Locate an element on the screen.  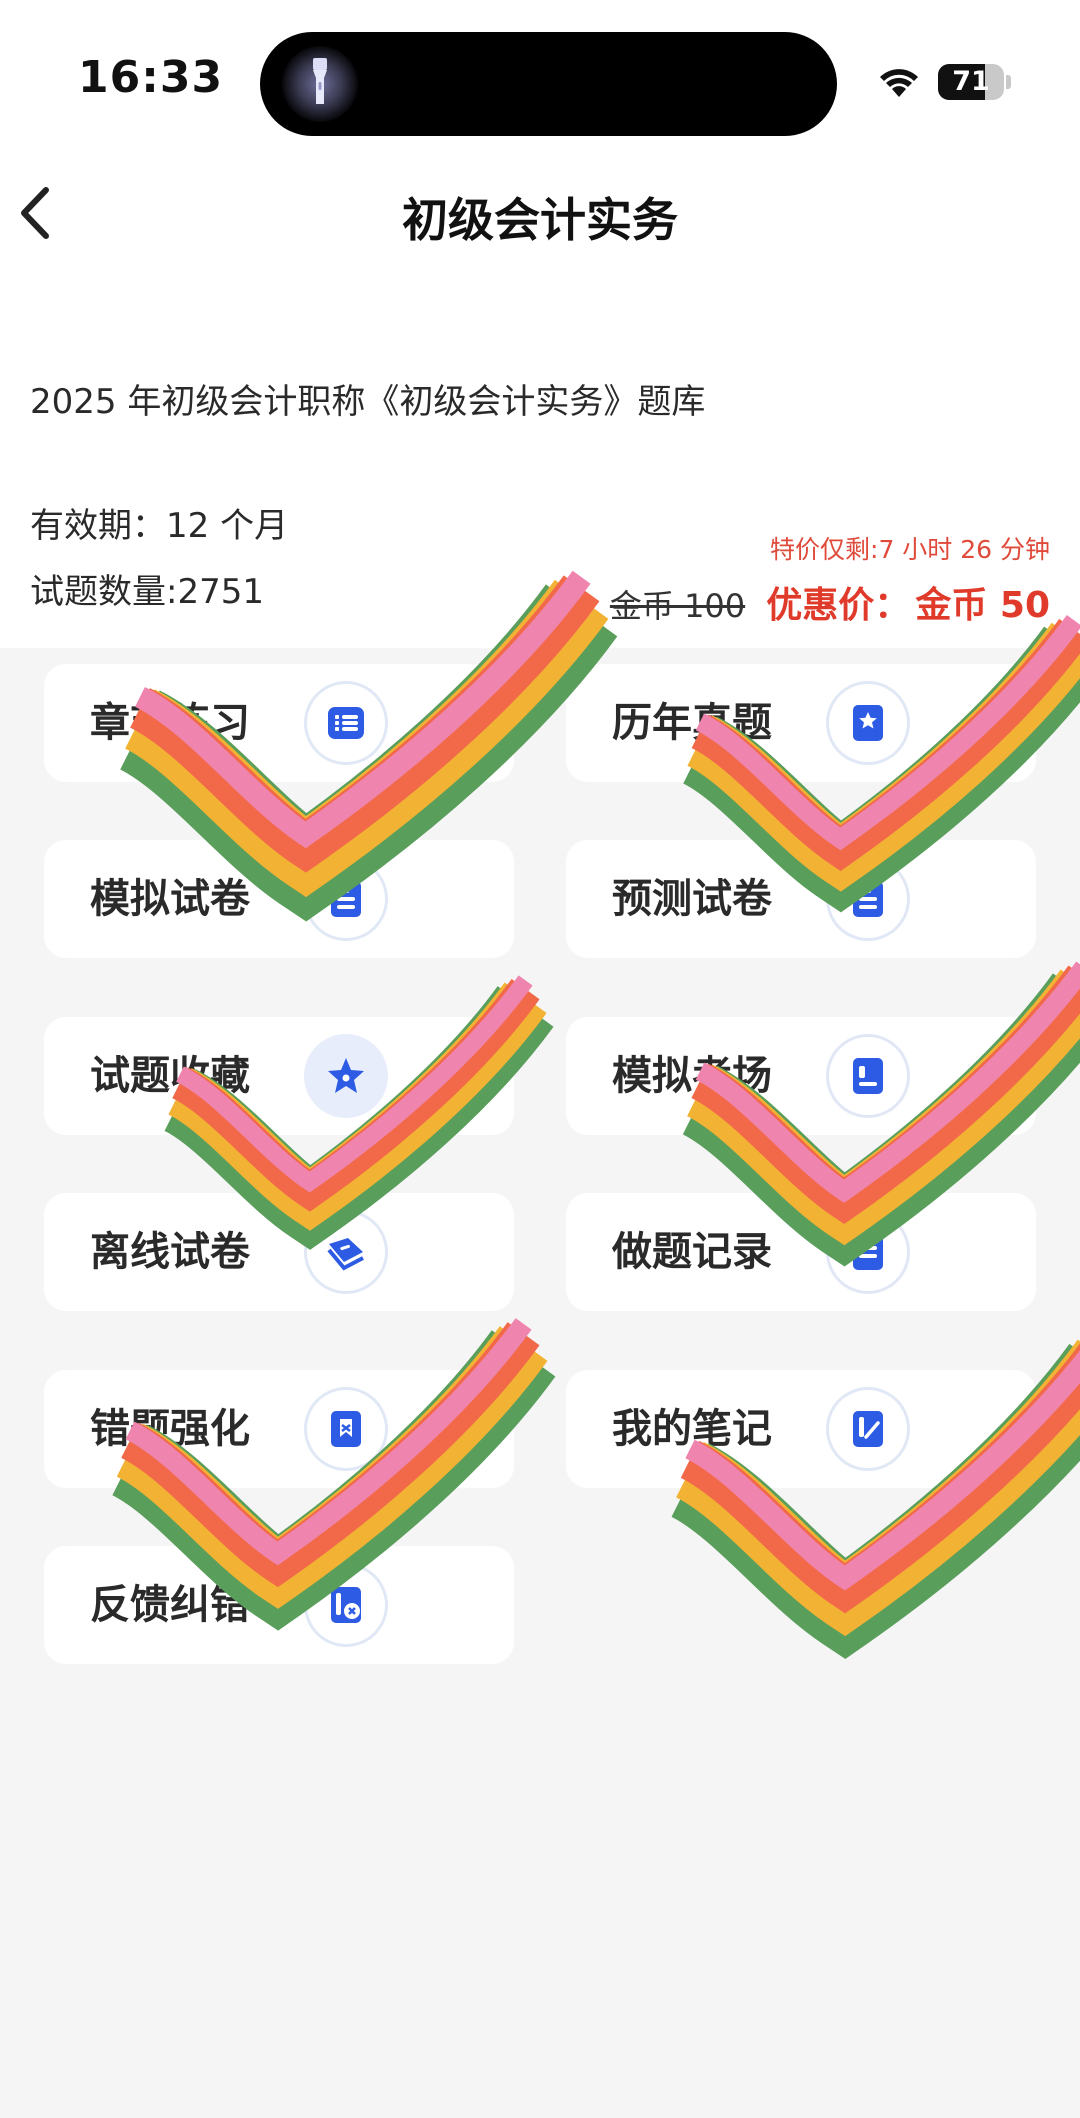
menu-offline-papers: 离线试卷 is located at coordinates (279, 1252).